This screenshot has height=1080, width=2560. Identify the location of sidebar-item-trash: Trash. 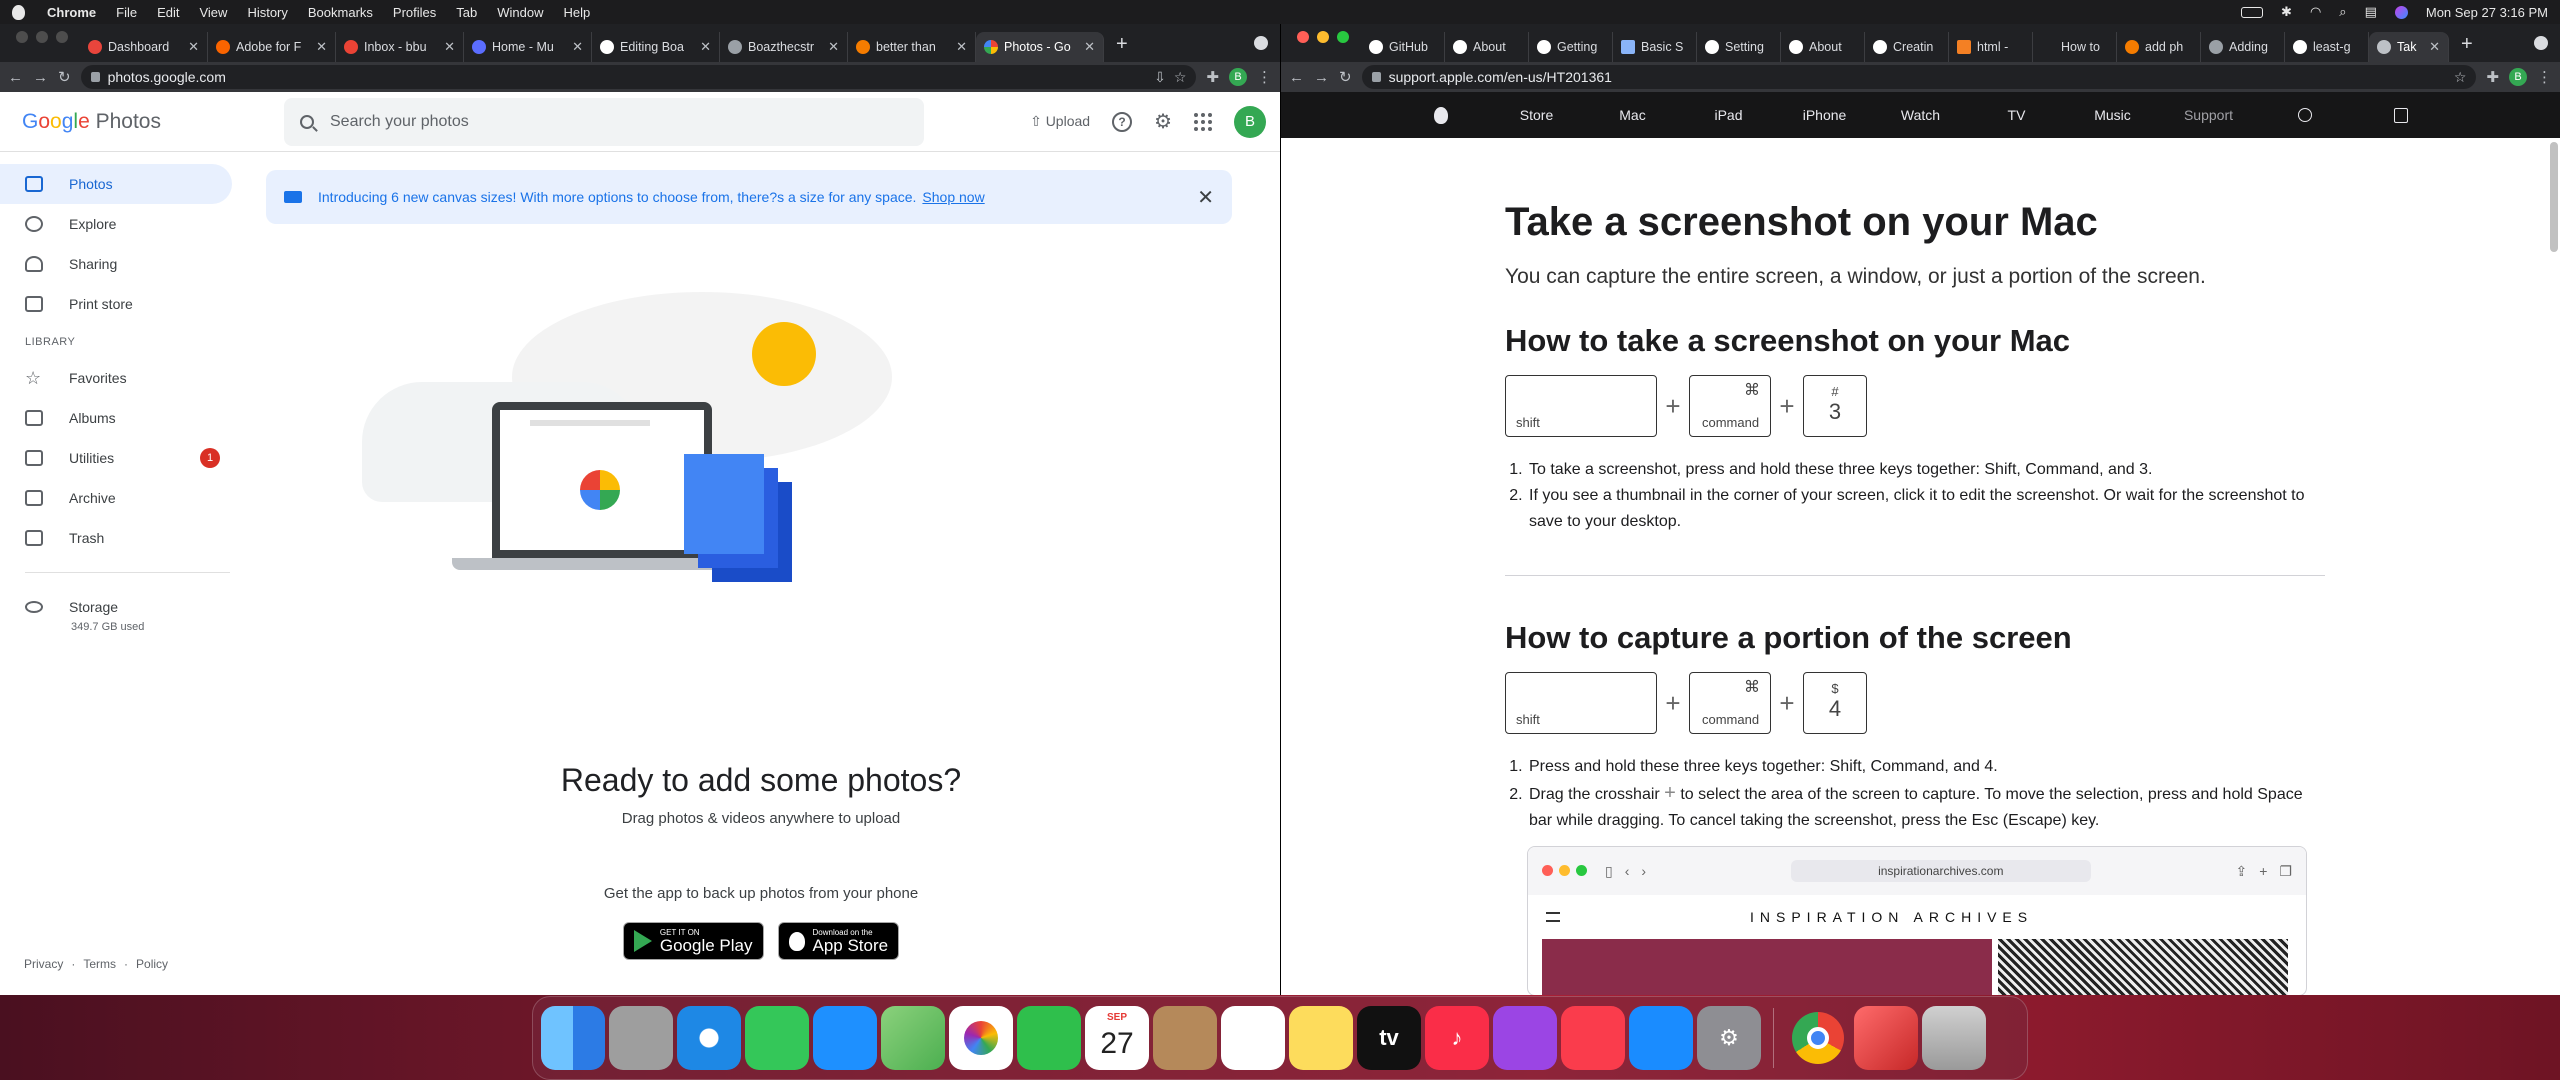
(116, 538).